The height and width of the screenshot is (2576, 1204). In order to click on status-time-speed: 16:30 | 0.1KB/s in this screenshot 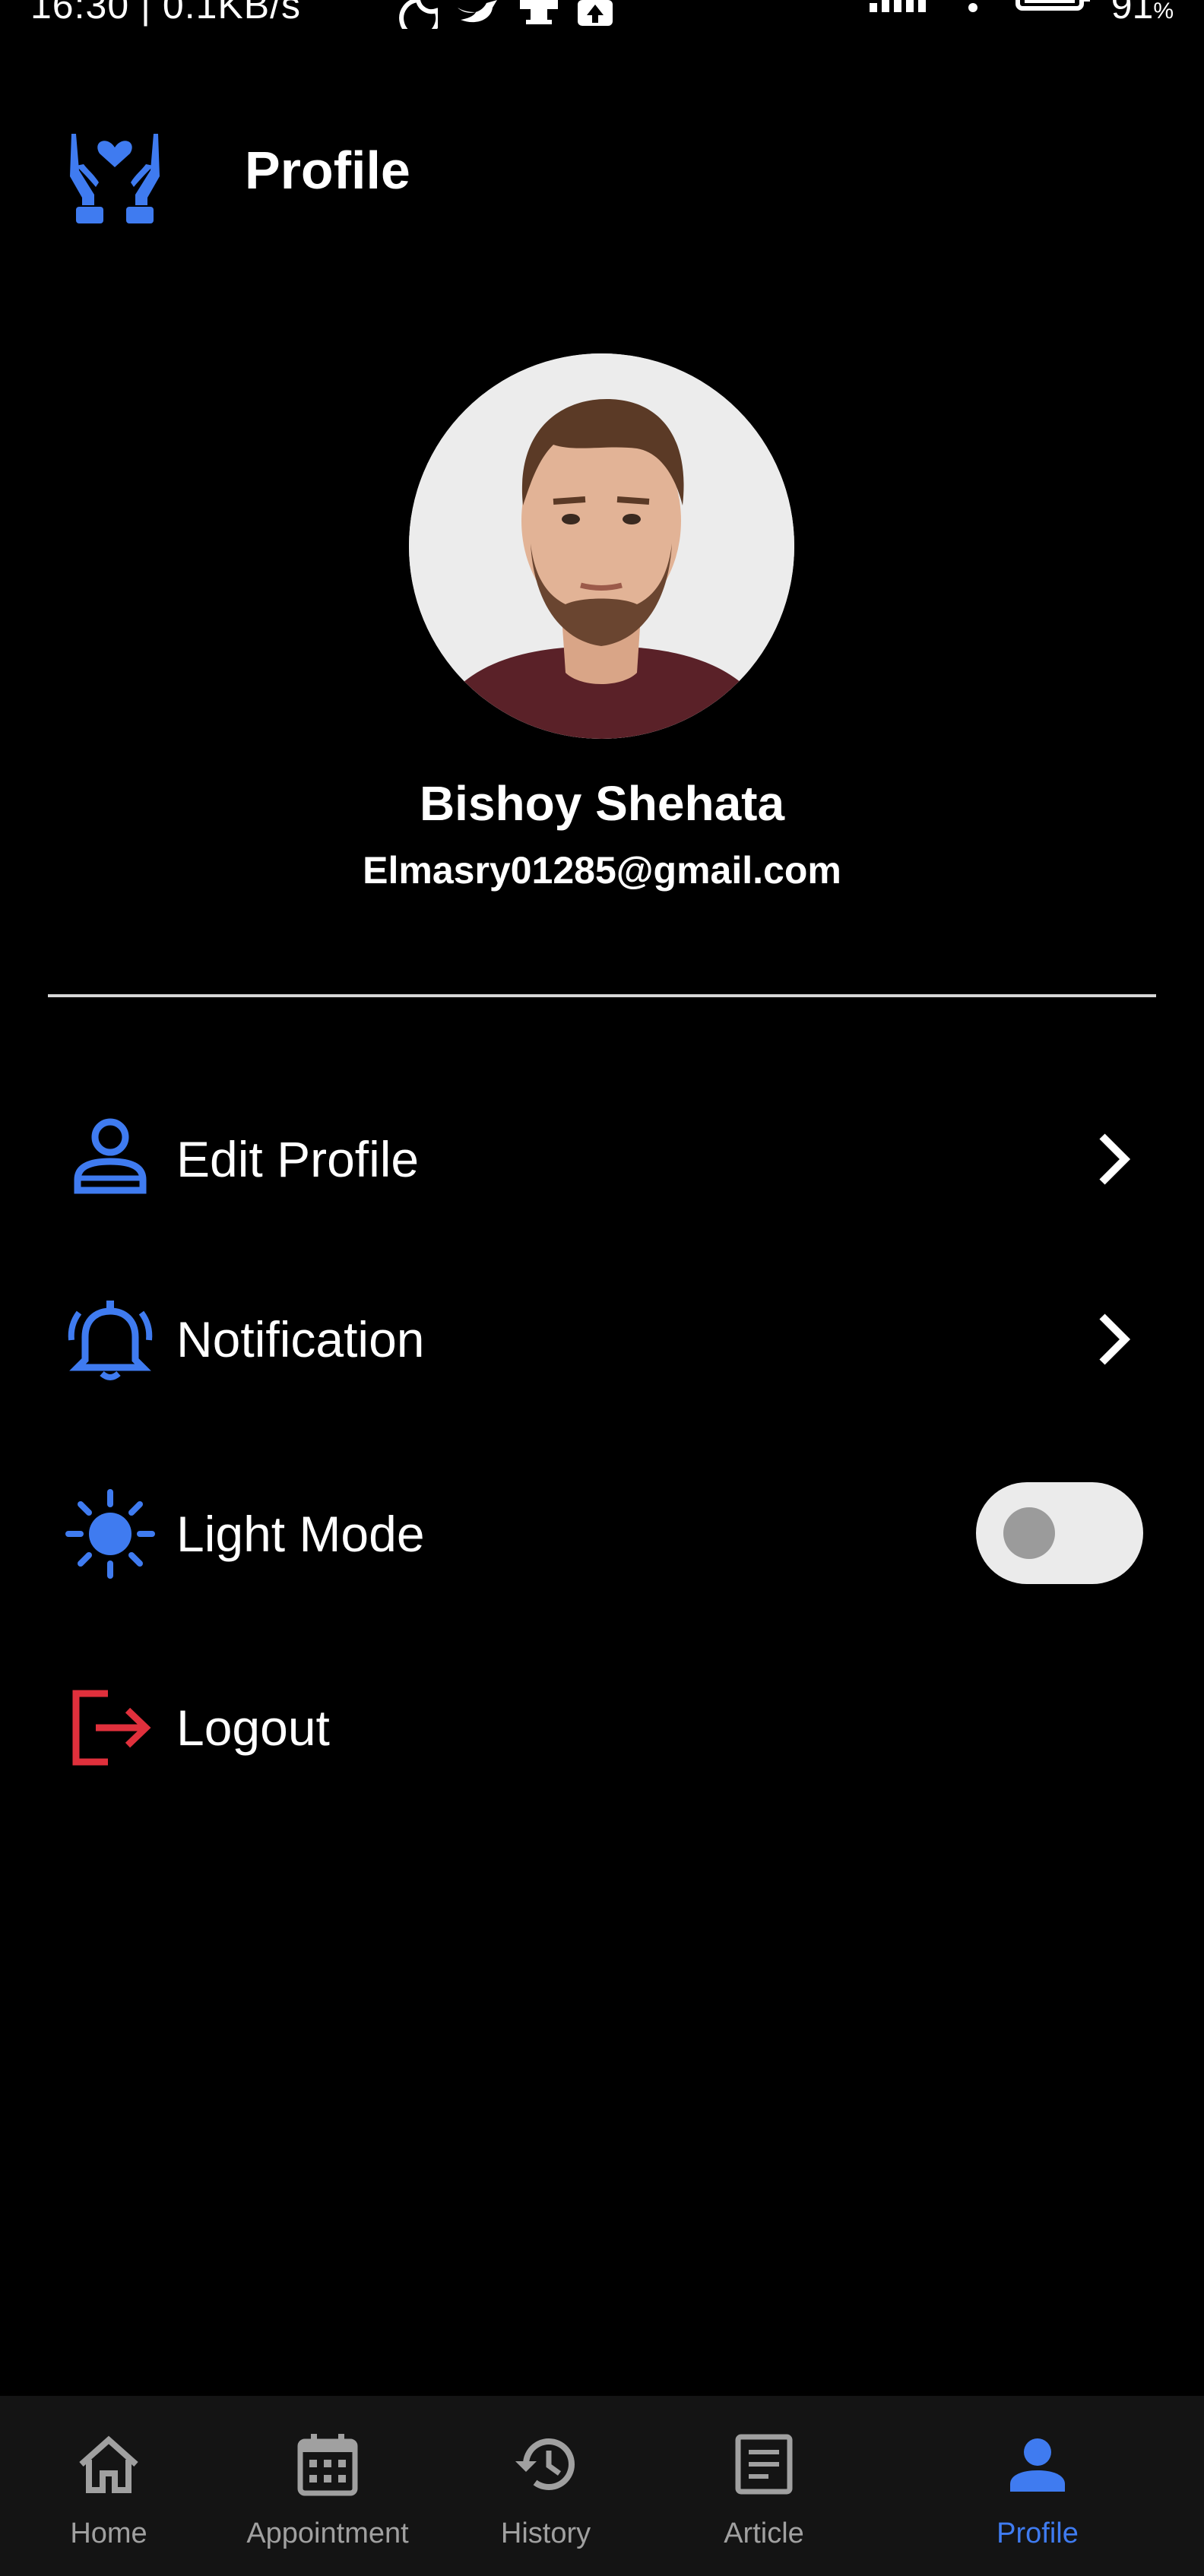, I will do `click(165, 14)`.